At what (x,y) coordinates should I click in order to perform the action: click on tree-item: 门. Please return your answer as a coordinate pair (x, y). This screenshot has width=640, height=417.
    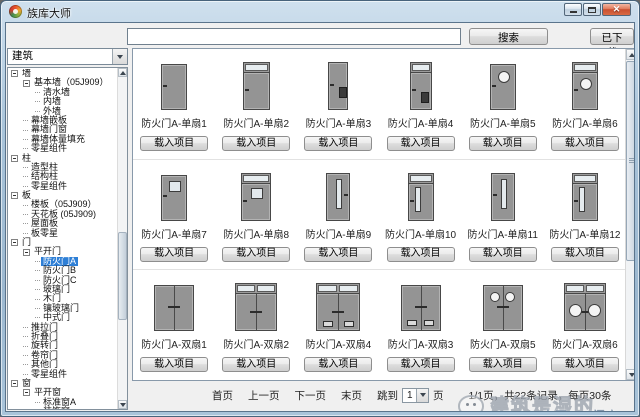
    Looking at the image, I should click on (63, 242).